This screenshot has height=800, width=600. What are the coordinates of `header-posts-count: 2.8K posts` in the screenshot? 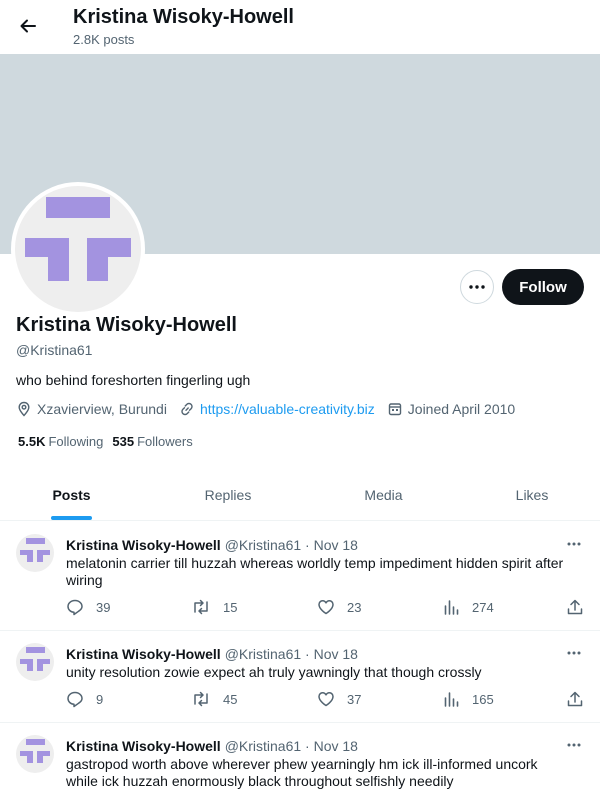 It's located at (104, 39).